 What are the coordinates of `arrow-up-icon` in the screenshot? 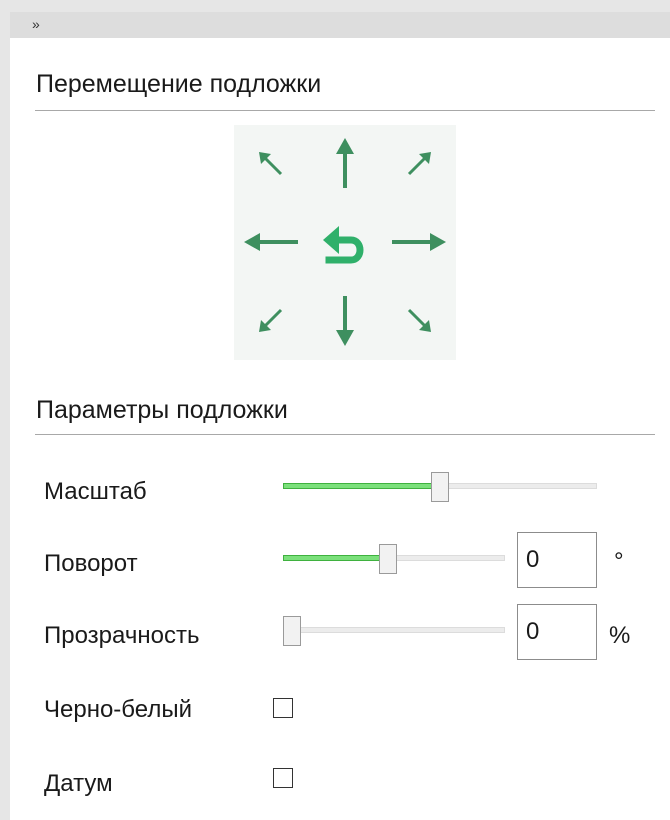 It's located at (345, 163).